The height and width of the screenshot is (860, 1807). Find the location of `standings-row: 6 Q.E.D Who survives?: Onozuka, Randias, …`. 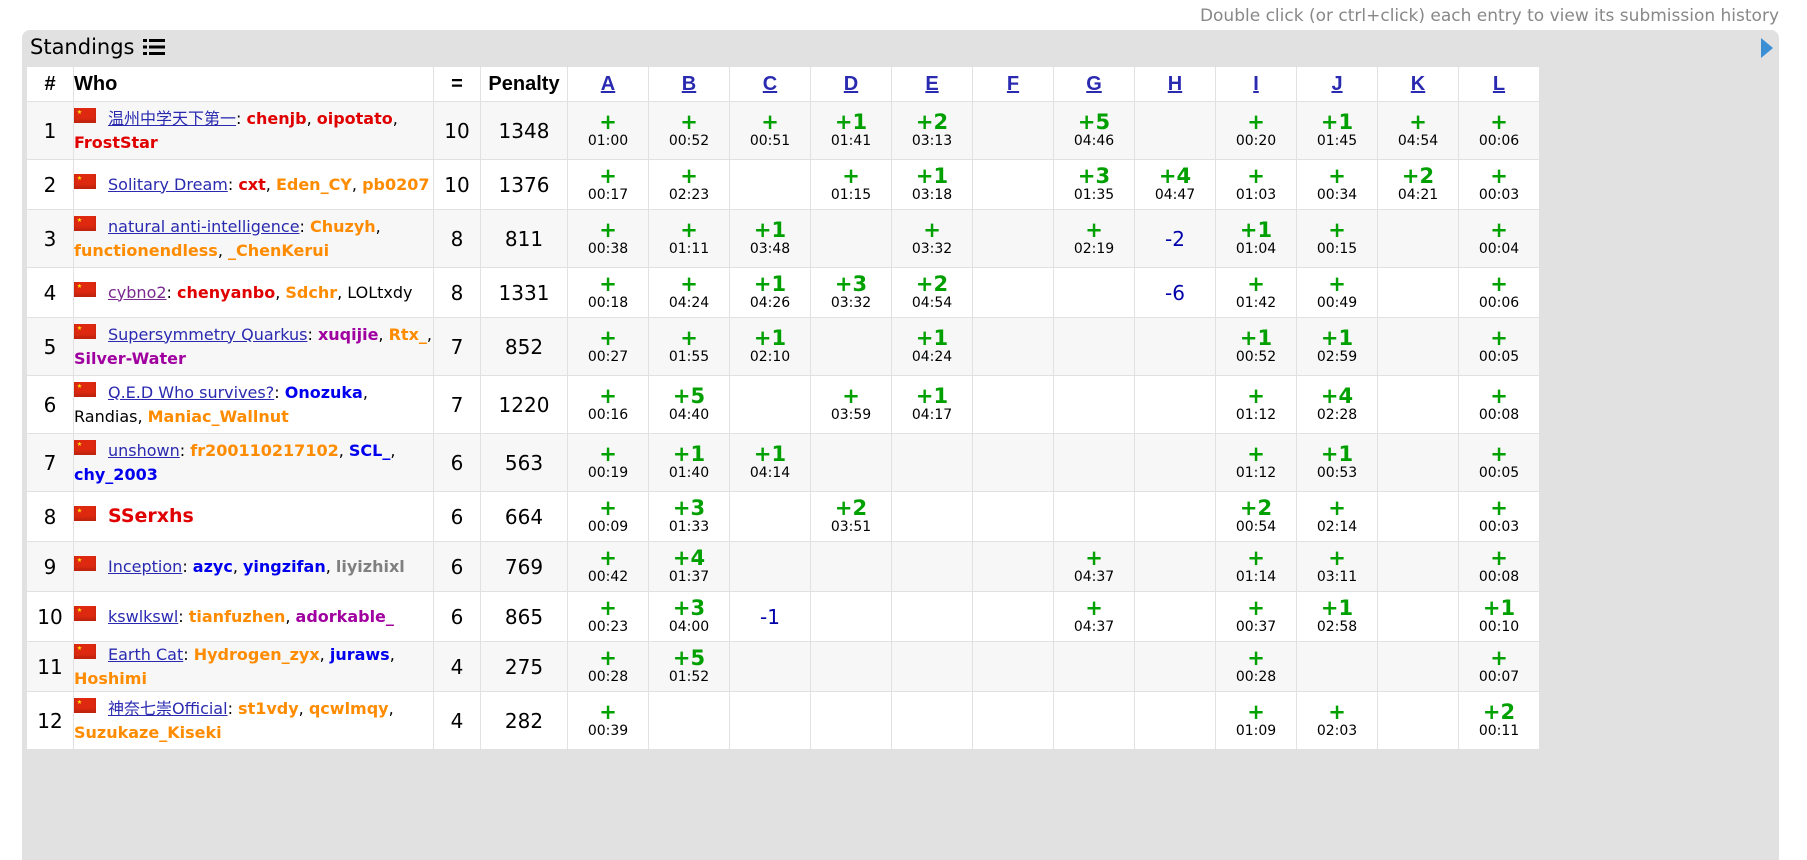

standings-row: 6 Q.E.D Who survives?: Onozuka, Randias, … is located at coordinates (783, 404).